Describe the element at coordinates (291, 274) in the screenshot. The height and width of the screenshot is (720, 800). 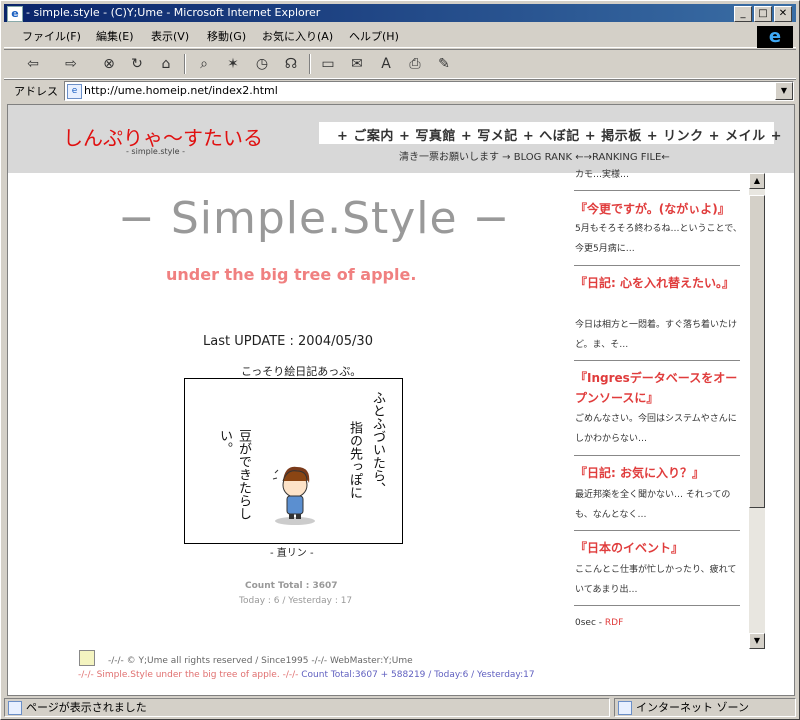
I see `tagline: under the big tree of apple.` at that location.